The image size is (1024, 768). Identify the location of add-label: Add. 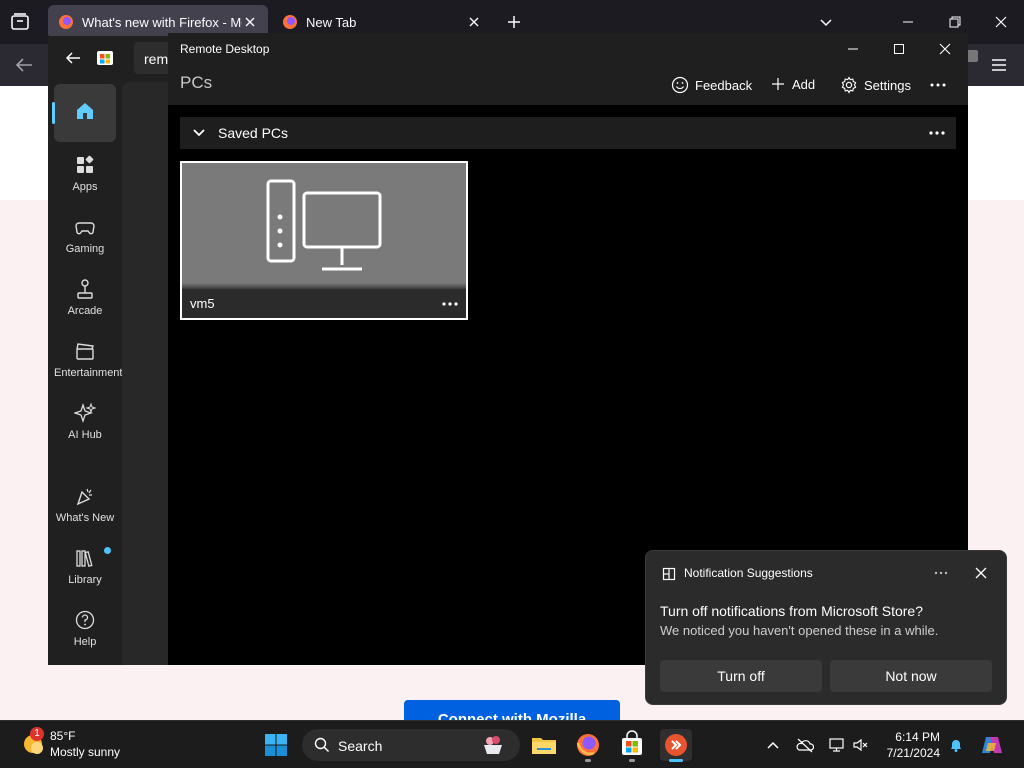
(804, 84).